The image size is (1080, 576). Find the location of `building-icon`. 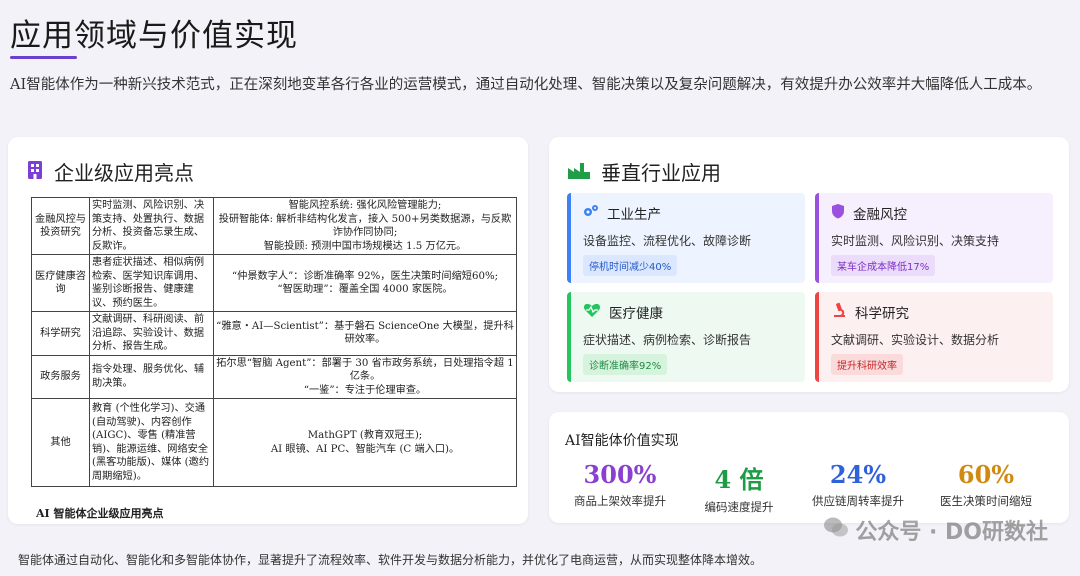

building-icon is located at coordinates (35, 172).